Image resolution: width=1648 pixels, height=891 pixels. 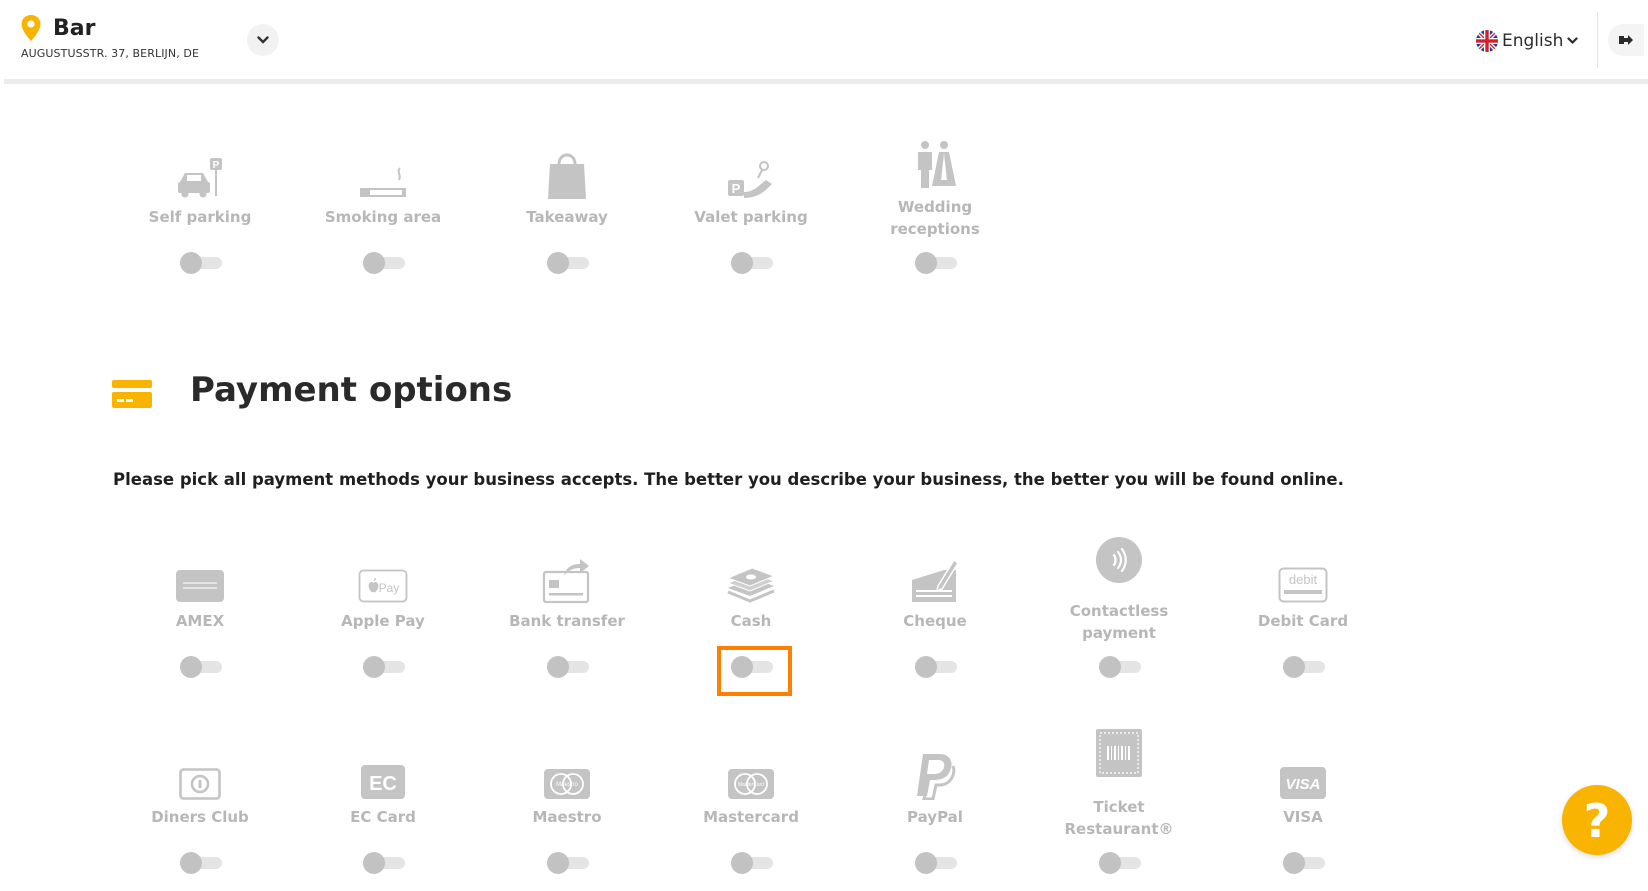 I want to click on amenity-label: Valet parking, so click(x=751, y=217).